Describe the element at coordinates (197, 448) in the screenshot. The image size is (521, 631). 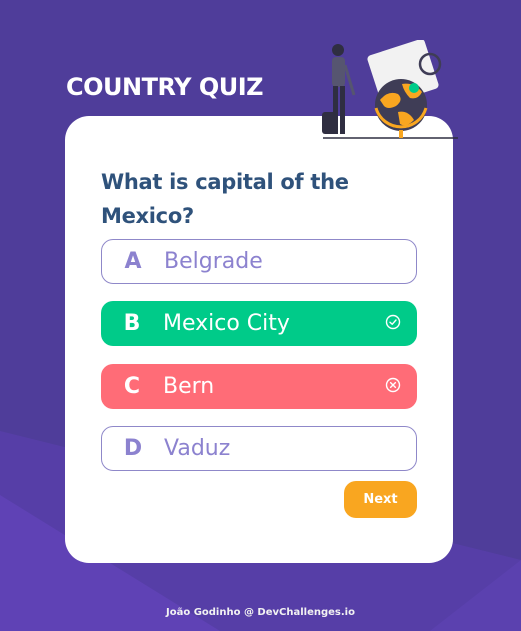
I see `option-text: Vaduz` at that location.